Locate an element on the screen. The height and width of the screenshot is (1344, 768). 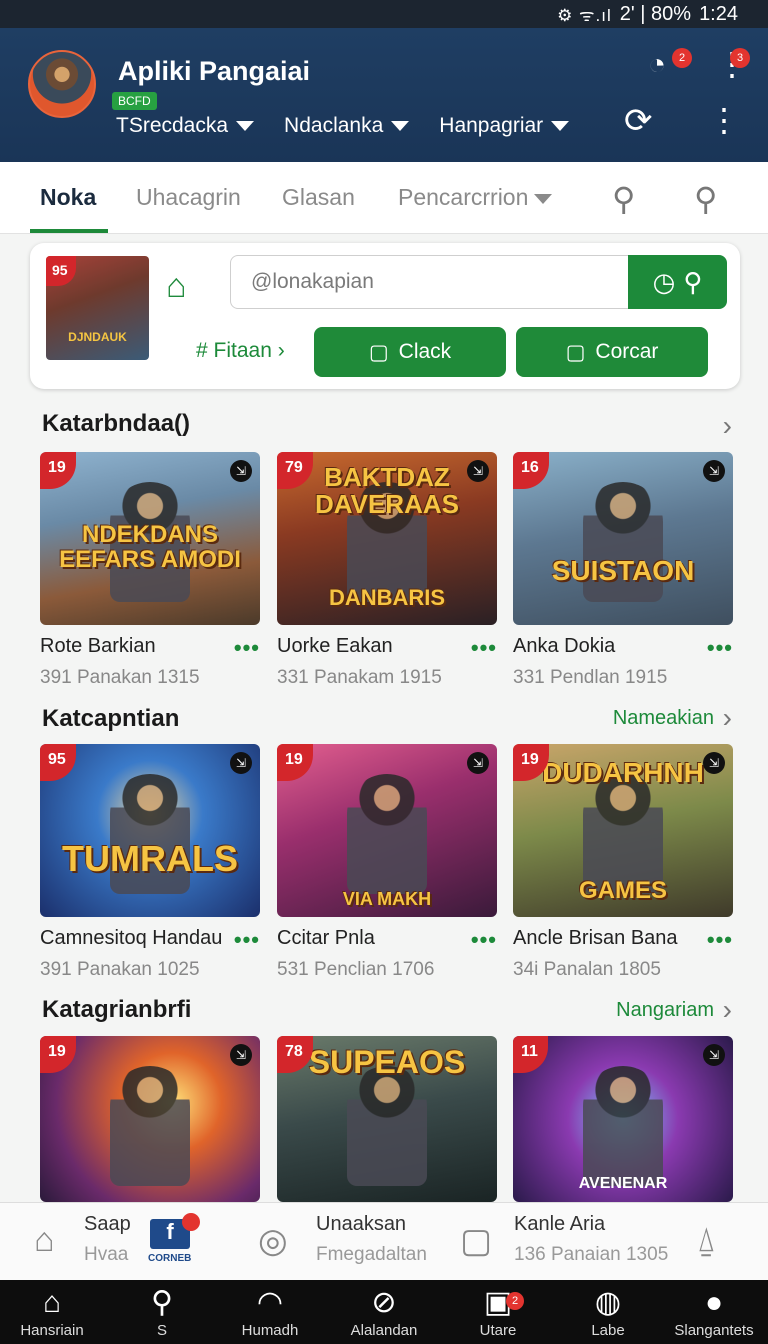
mini-item-2: Unaaksan Fmegadaltan is located at coordinates (371, 1239).